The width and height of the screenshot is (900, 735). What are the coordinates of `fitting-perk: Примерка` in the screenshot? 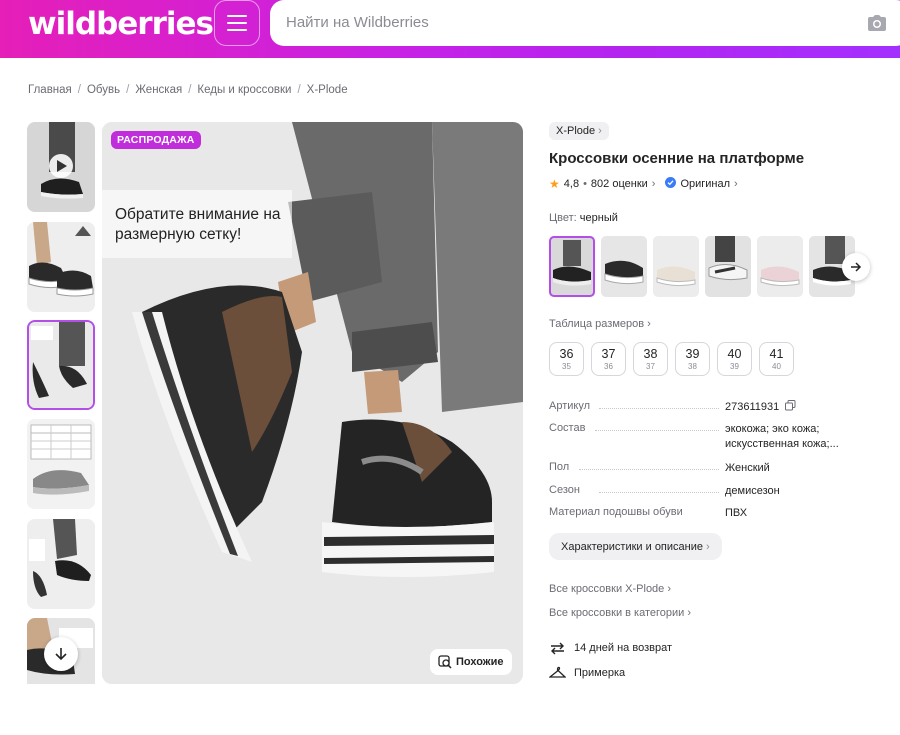 It's located at (587, 673).